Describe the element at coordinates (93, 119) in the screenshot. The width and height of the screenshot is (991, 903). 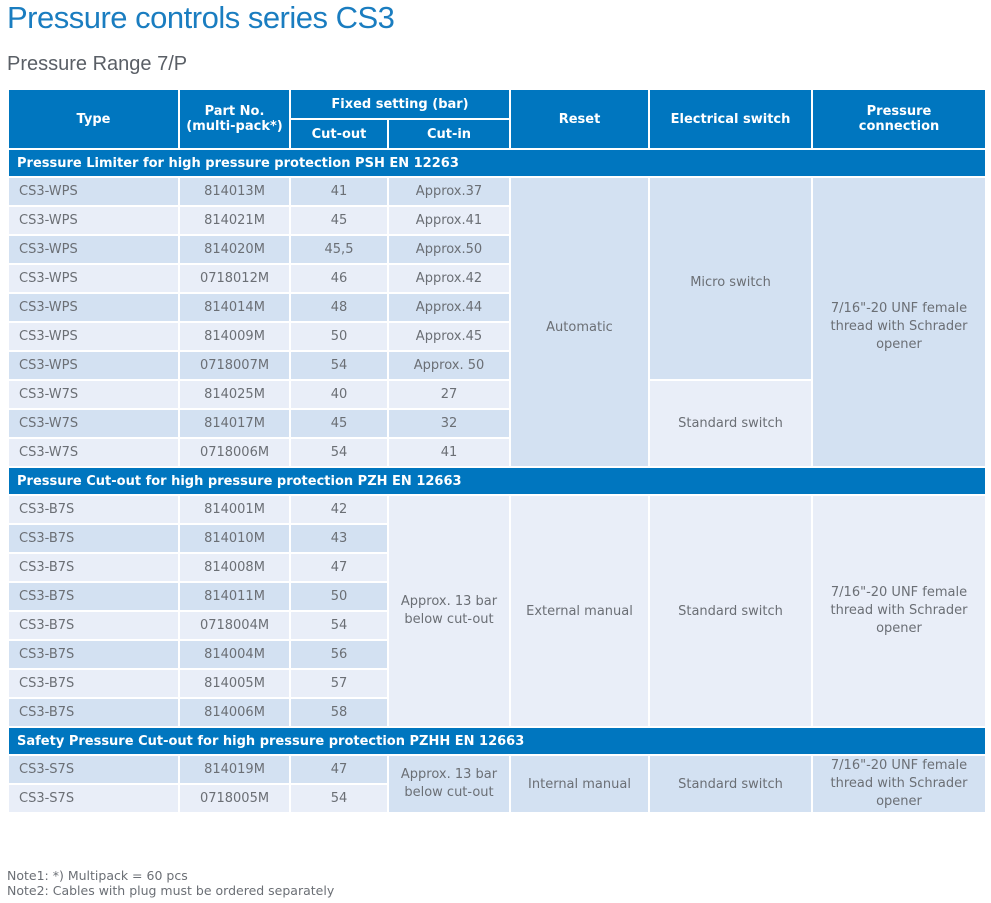
I see `col-header-type: Type` at that location.